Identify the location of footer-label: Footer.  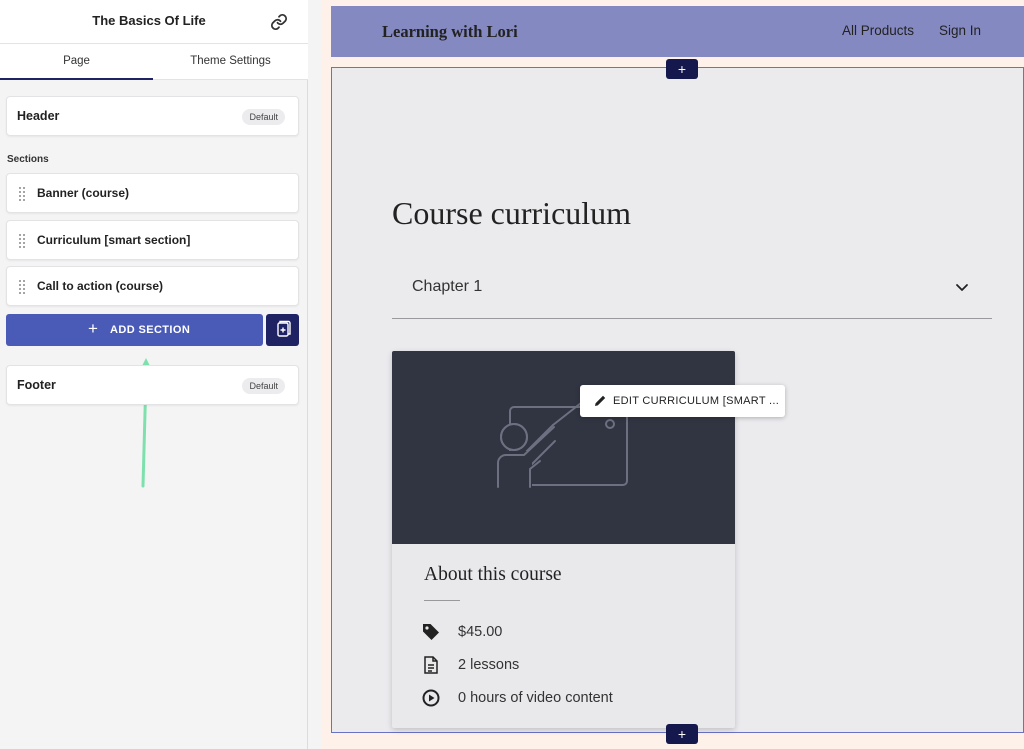
(36, 385).